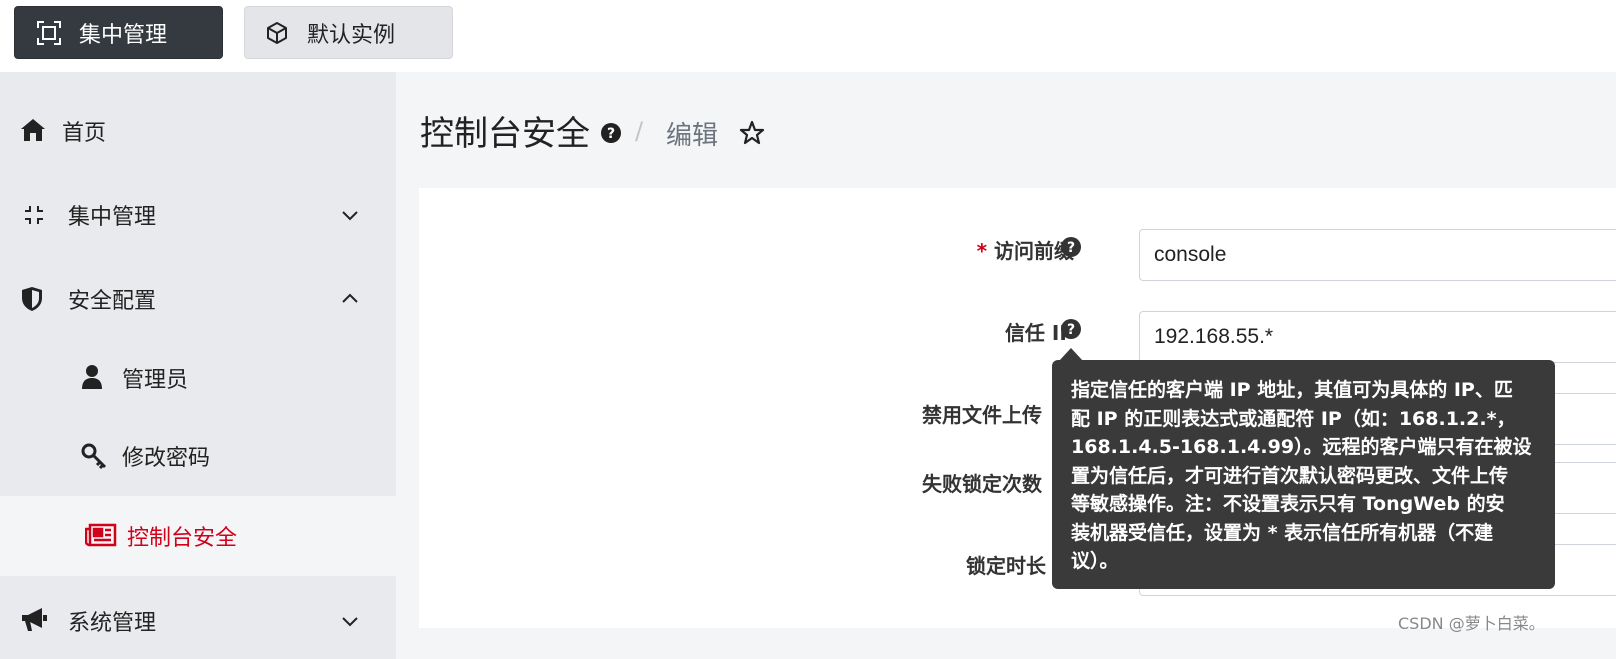  I want to click on sidebar-item-label: 安全配置, so click(112, 301).